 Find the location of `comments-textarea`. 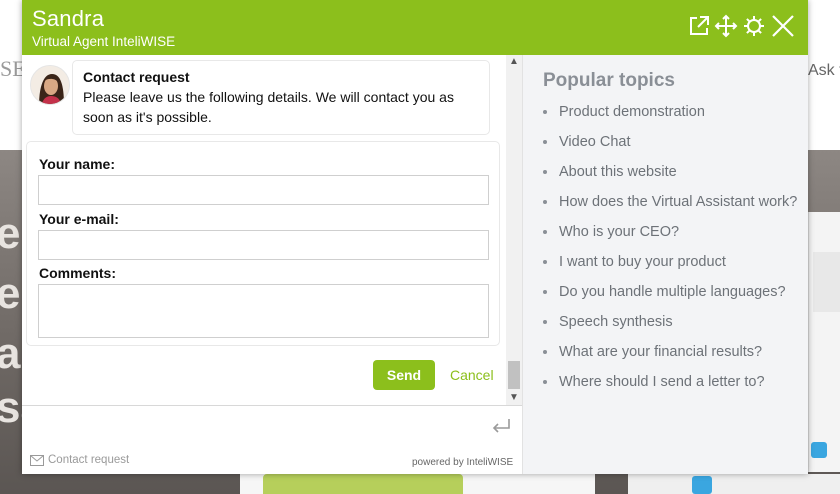

comments-textarea is located at coordinates (263, 311).